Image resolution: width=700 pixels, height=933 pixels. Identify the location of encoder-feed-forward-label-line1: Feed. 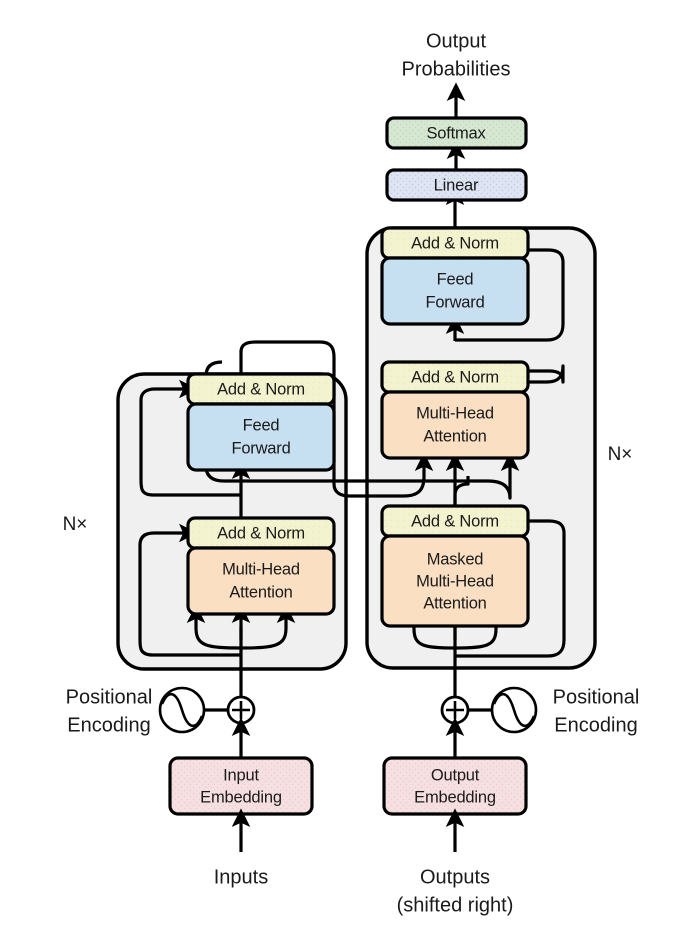
(261, 425).